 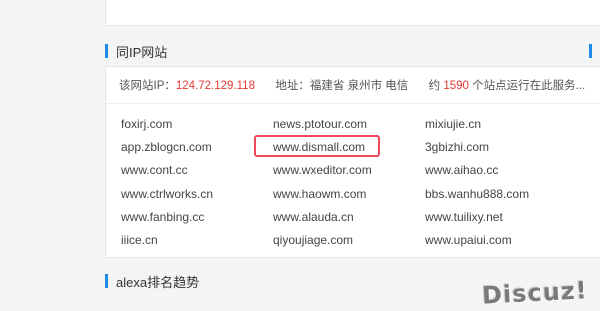 I want to click on site-link: news.ptotour.com, so click(x=320, y=124).